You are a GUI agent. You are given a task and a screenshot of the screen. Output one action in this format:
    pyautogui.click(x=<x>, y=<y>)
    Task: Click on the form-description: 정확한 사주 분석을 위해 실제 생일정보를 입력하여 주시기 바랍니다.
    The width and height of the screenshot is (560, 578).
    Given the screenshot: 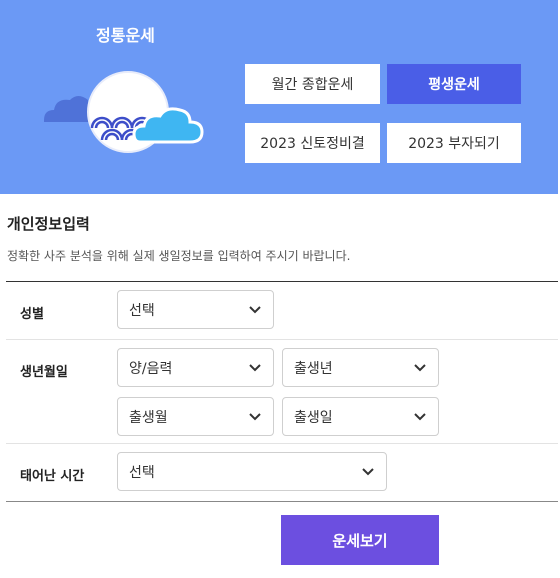 What is the action you would take?
    pyautogui.click(x=179, y=256)
    